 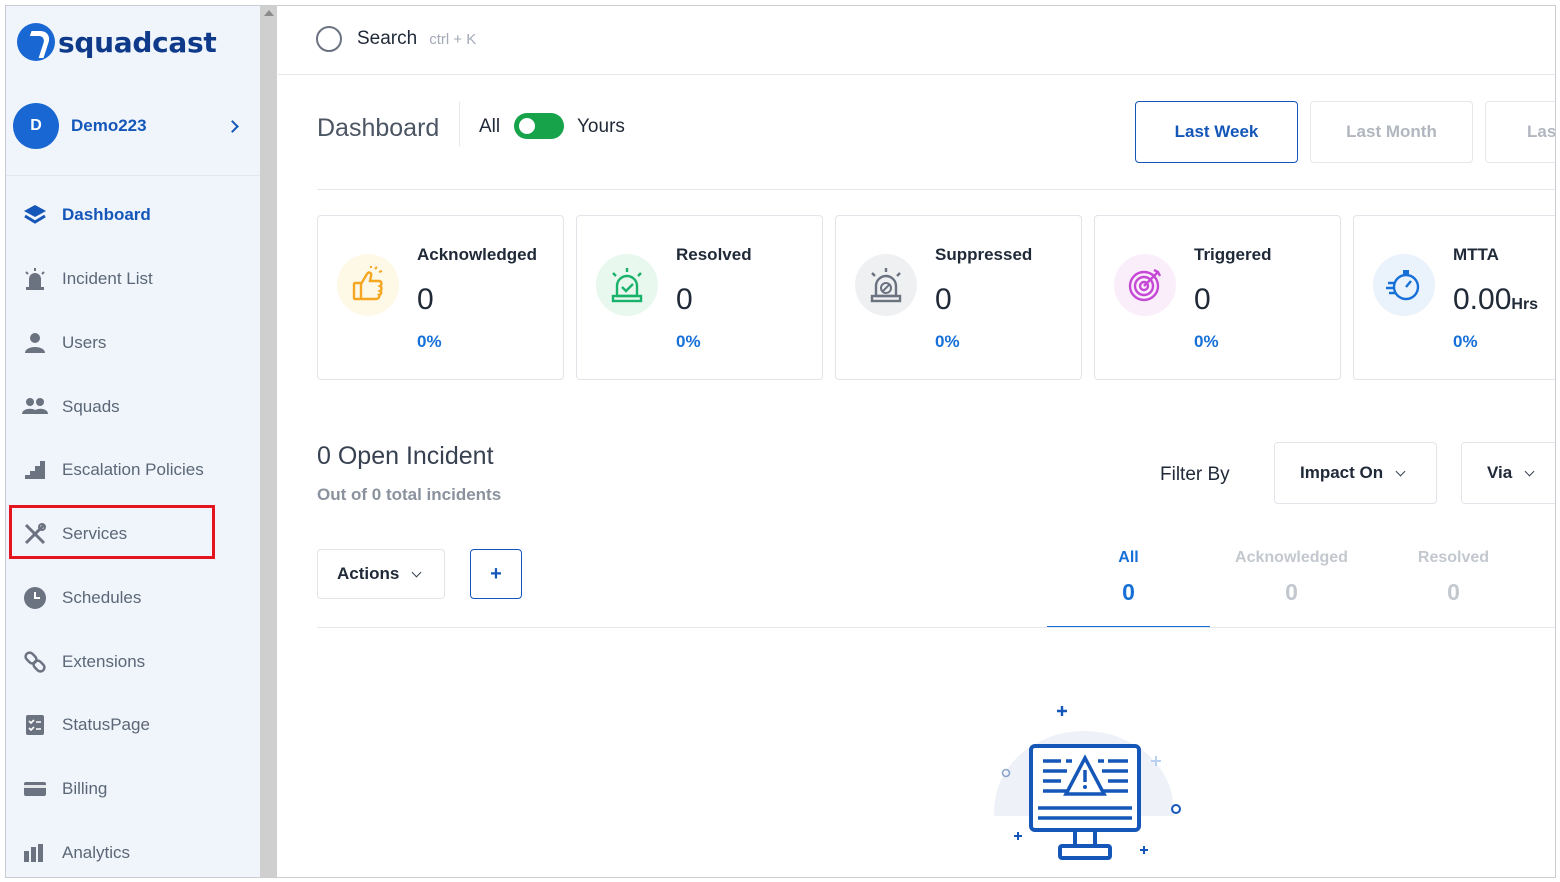 I want to click on sidebar-scrollbar, so click(x=268, y=441).